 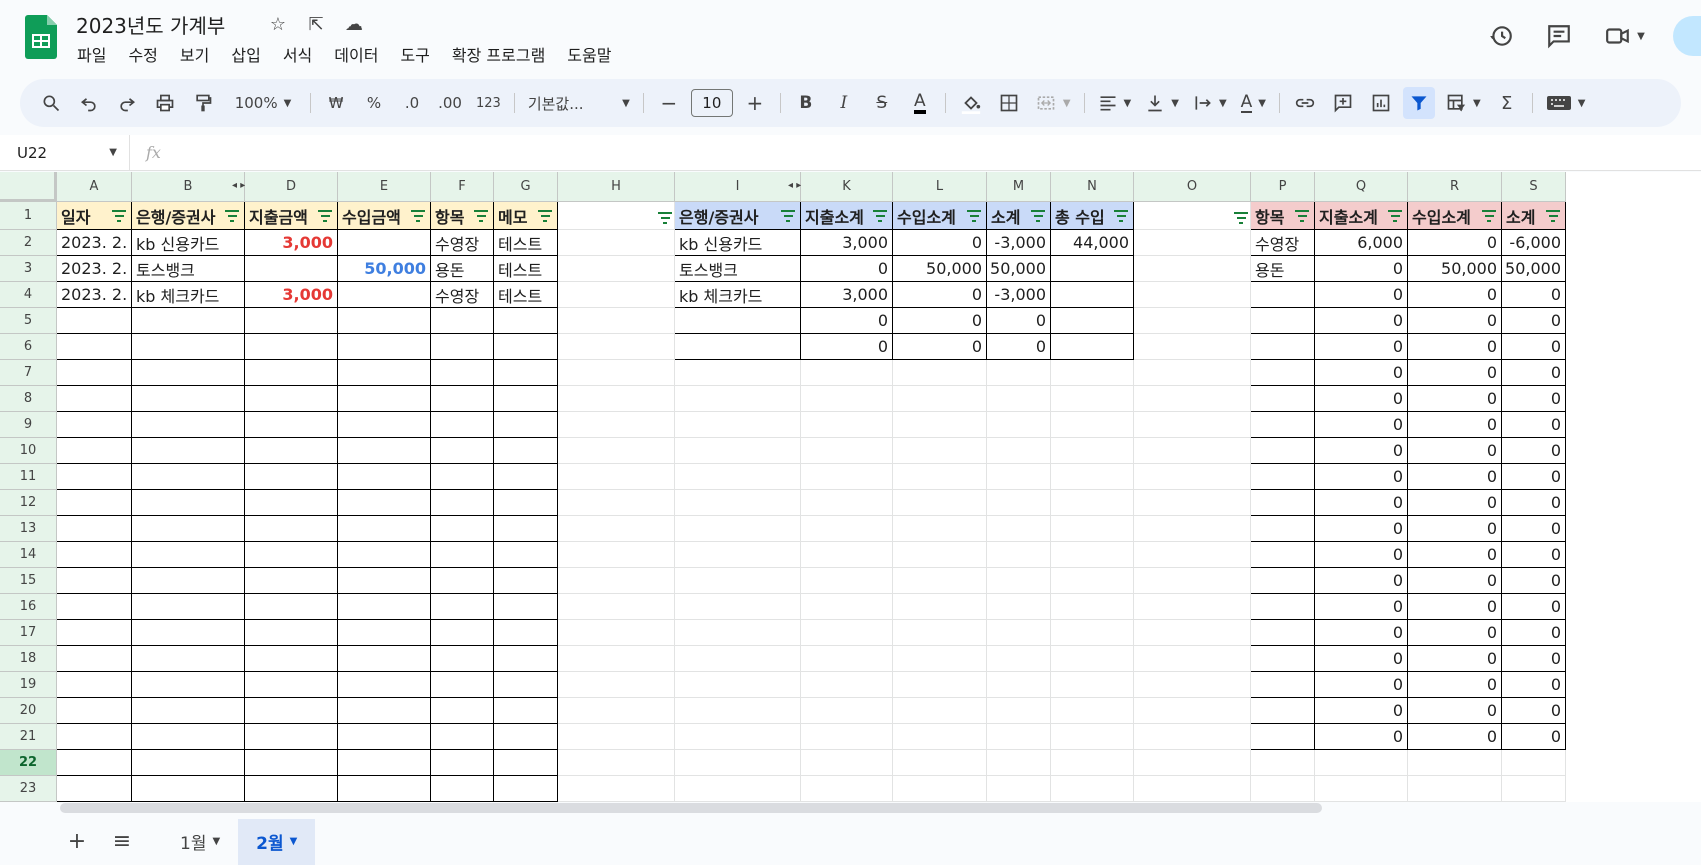 What do you see at coordinates (316, 24) in the screenshot?
I see `move-folder-icon: ⇱` at bounding box center [316, 24].